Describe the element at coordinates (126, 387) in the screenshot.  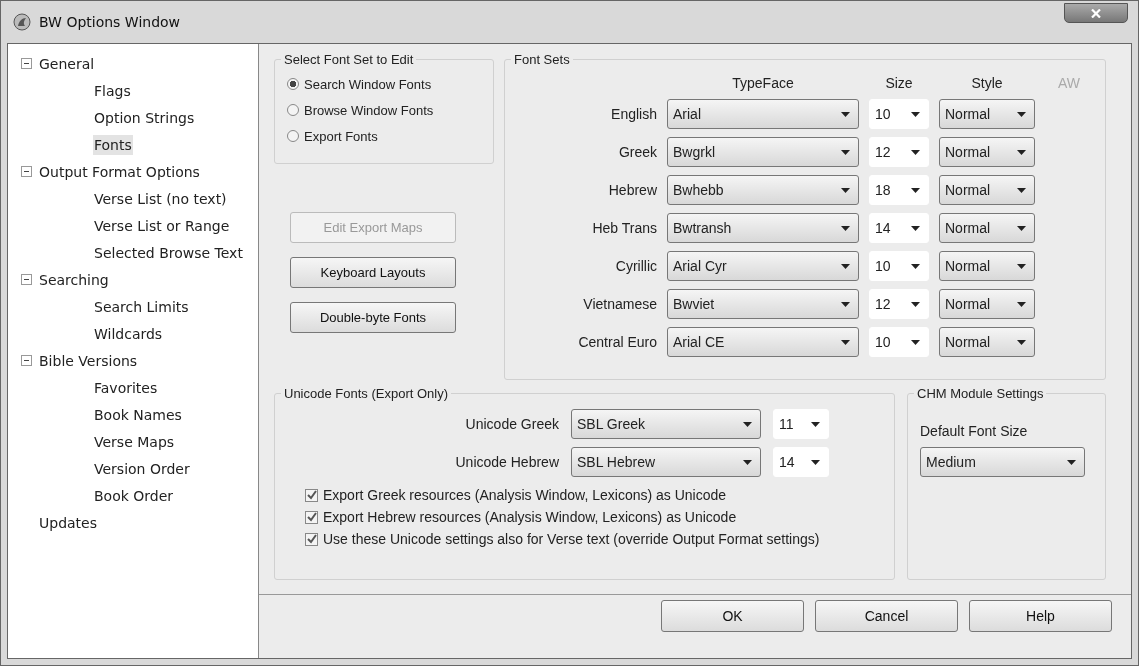
I see `tree-item: Favorites` at that location.